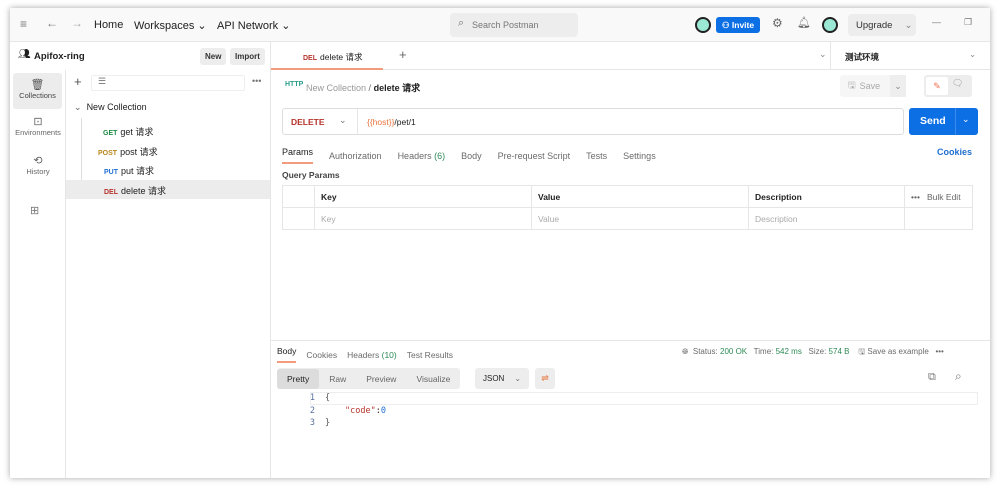  I want to click on tab-body: Body, so click(471, 156).